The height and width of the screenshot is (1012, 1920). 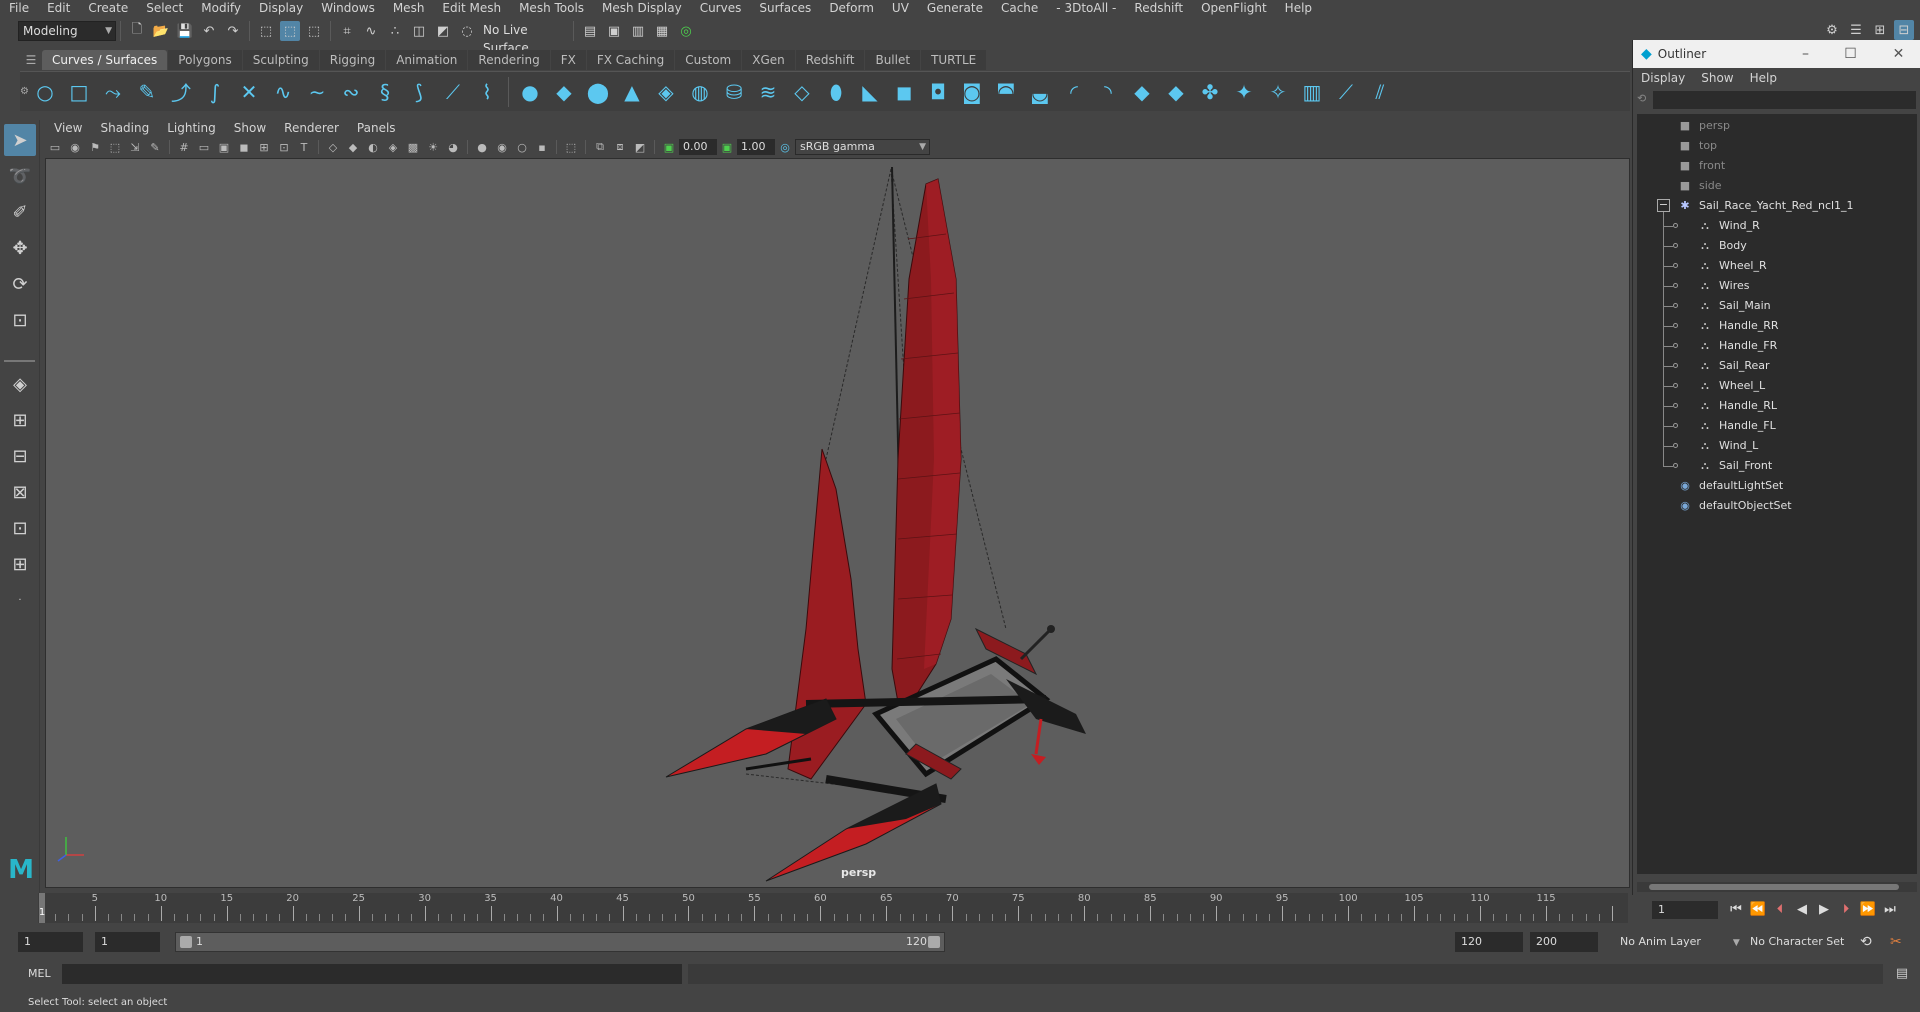 What do you see at coordinates (1489, 942) in the screenshot?
I see `playback-end-field: 120` at bounding box center [1489, 942].